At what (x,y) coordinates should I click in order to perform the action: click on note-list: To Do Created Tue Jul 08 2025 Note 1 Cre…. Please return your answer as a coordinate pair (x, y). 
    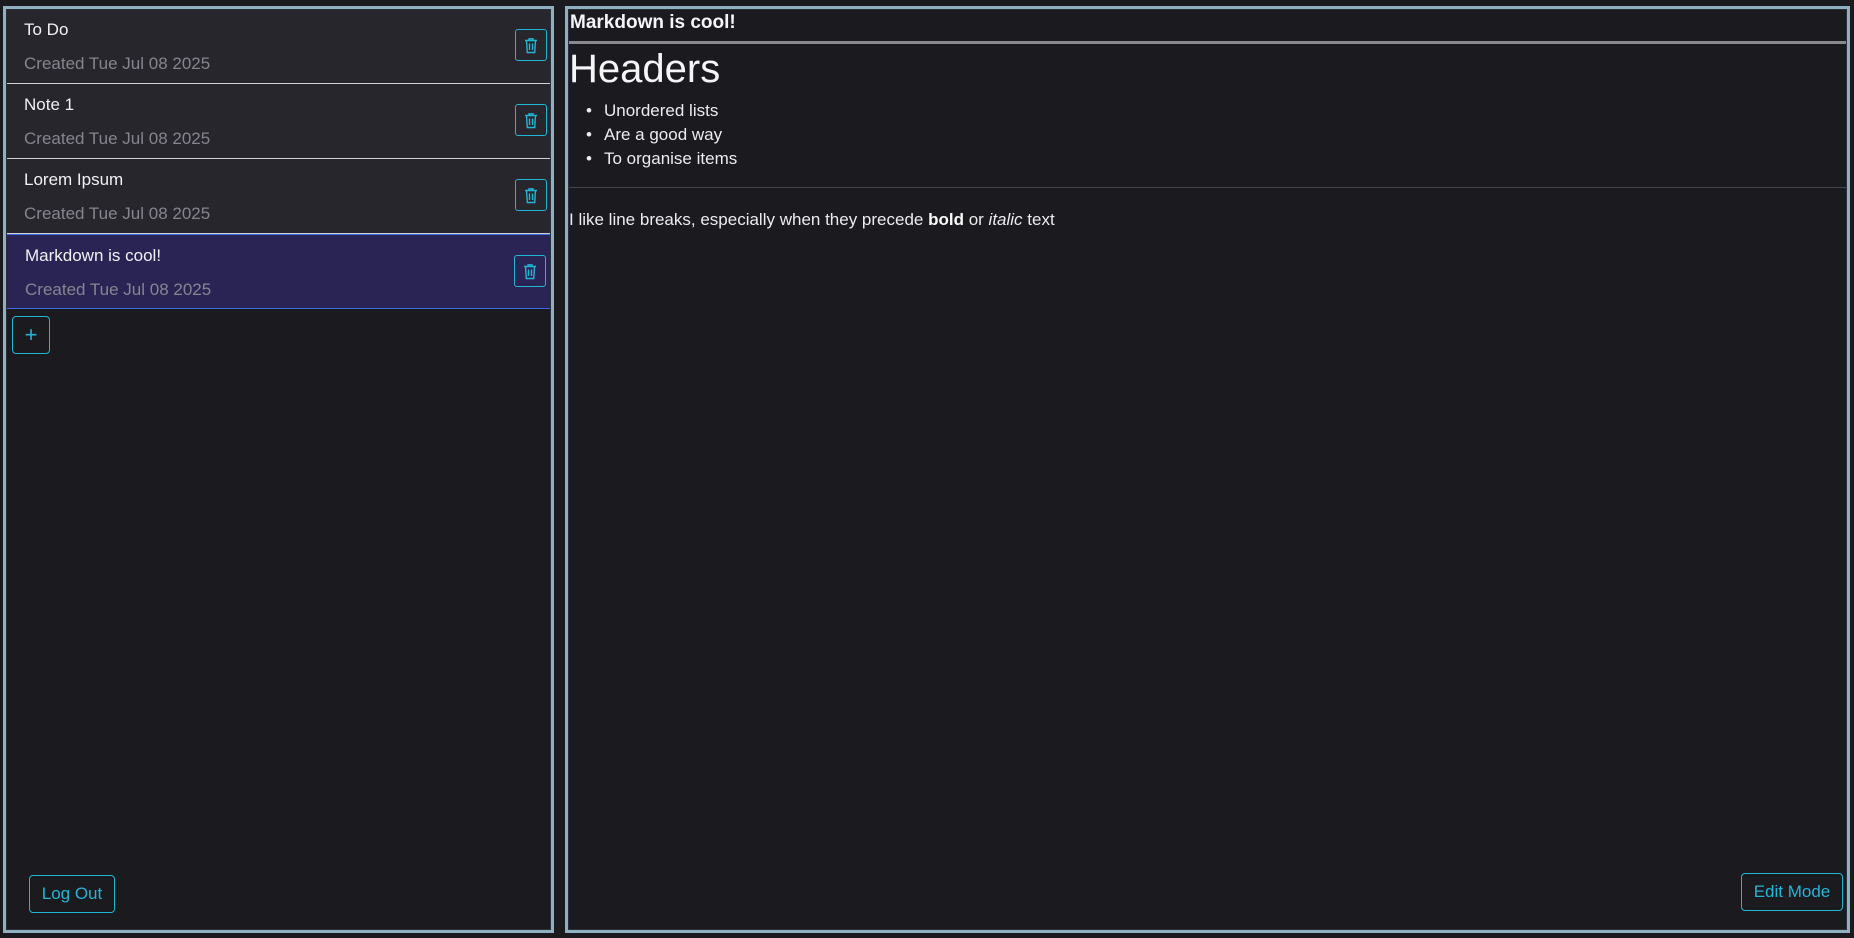
    Looking at the image, I should click on (278, 159).